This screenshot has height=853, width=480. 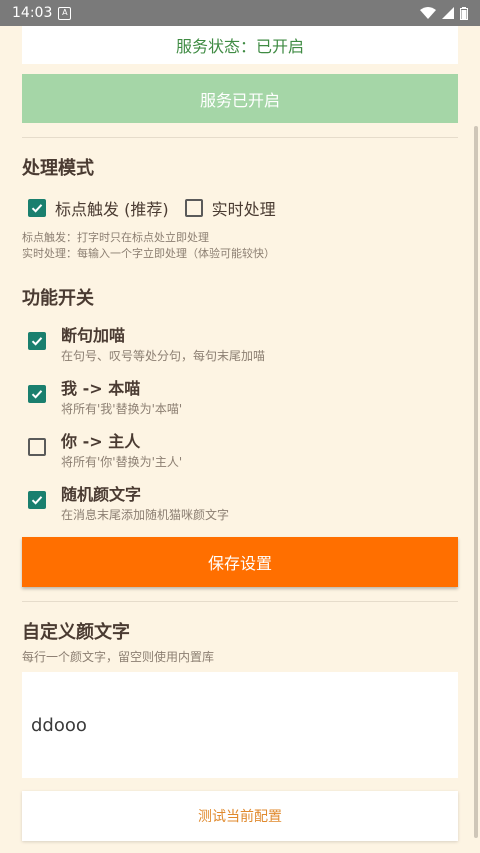 What do you see at coordinates (240, 13) in the screenshot?
I see `status-bar: 14:03 A` at bounding box center [240, 13].